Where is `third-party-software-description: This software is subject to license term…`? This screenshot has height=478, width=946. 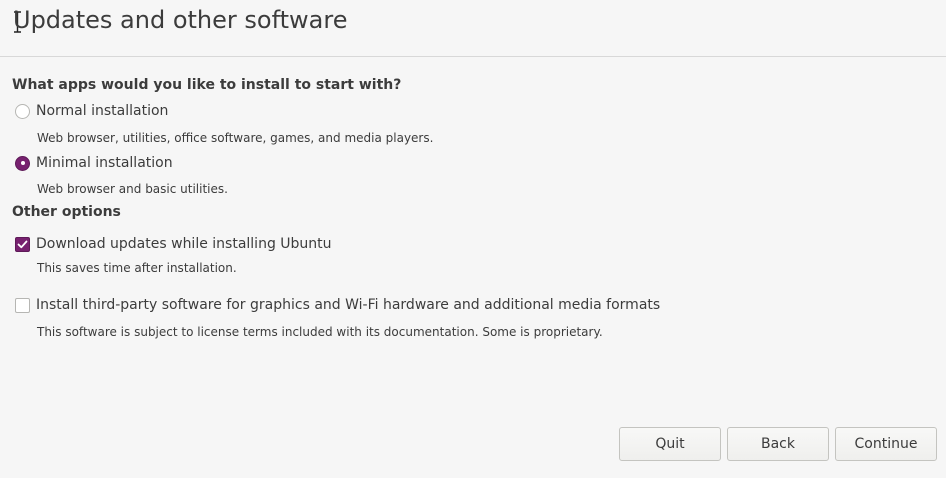
third-party-software-description: This software is subject to license term… is located at coordinates (320, 332).